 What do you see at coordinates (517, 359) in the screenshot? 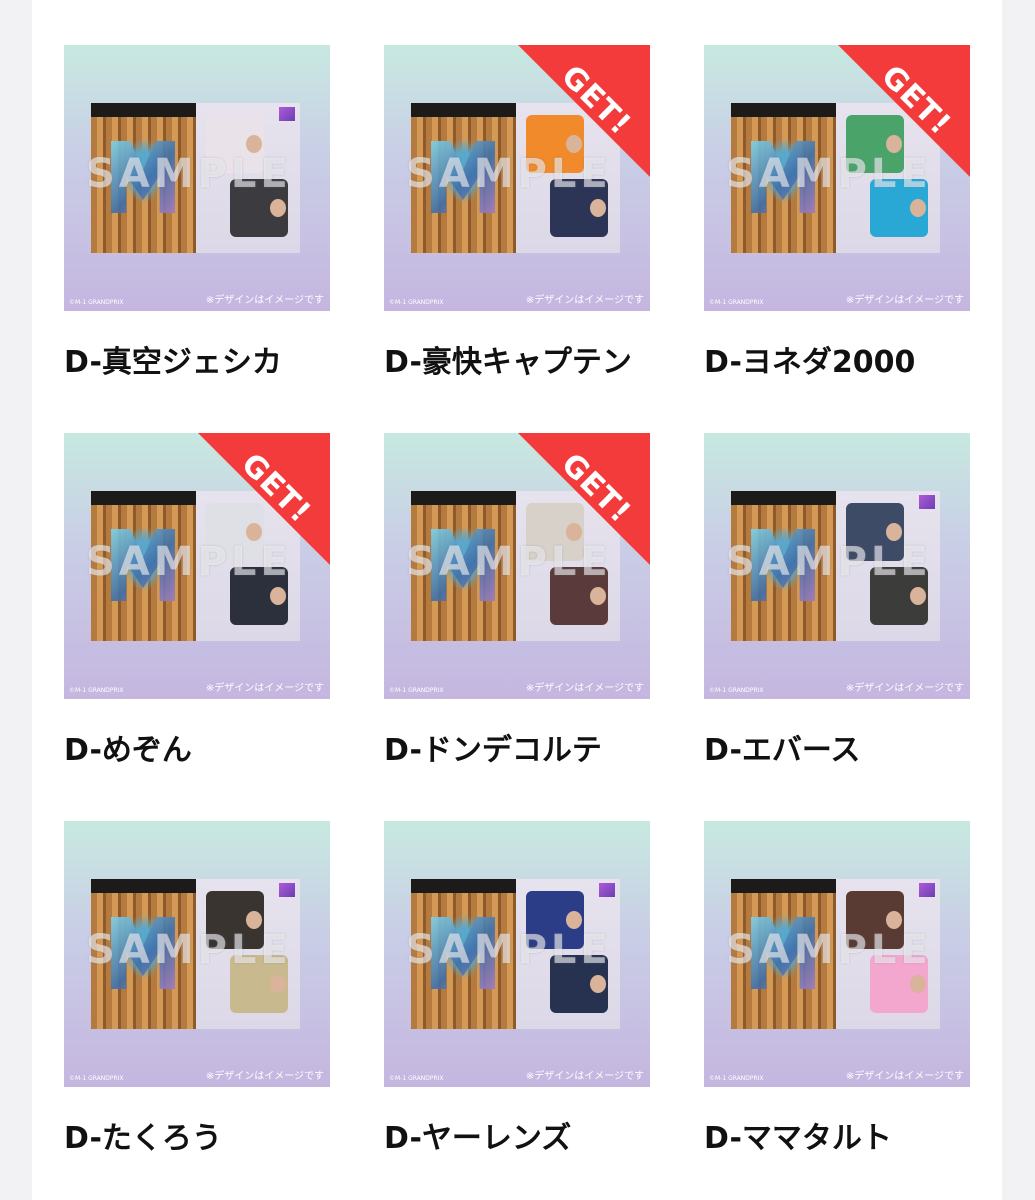
I see `product-label: D-豪快キャプテン` at bounding box center [517, 359].